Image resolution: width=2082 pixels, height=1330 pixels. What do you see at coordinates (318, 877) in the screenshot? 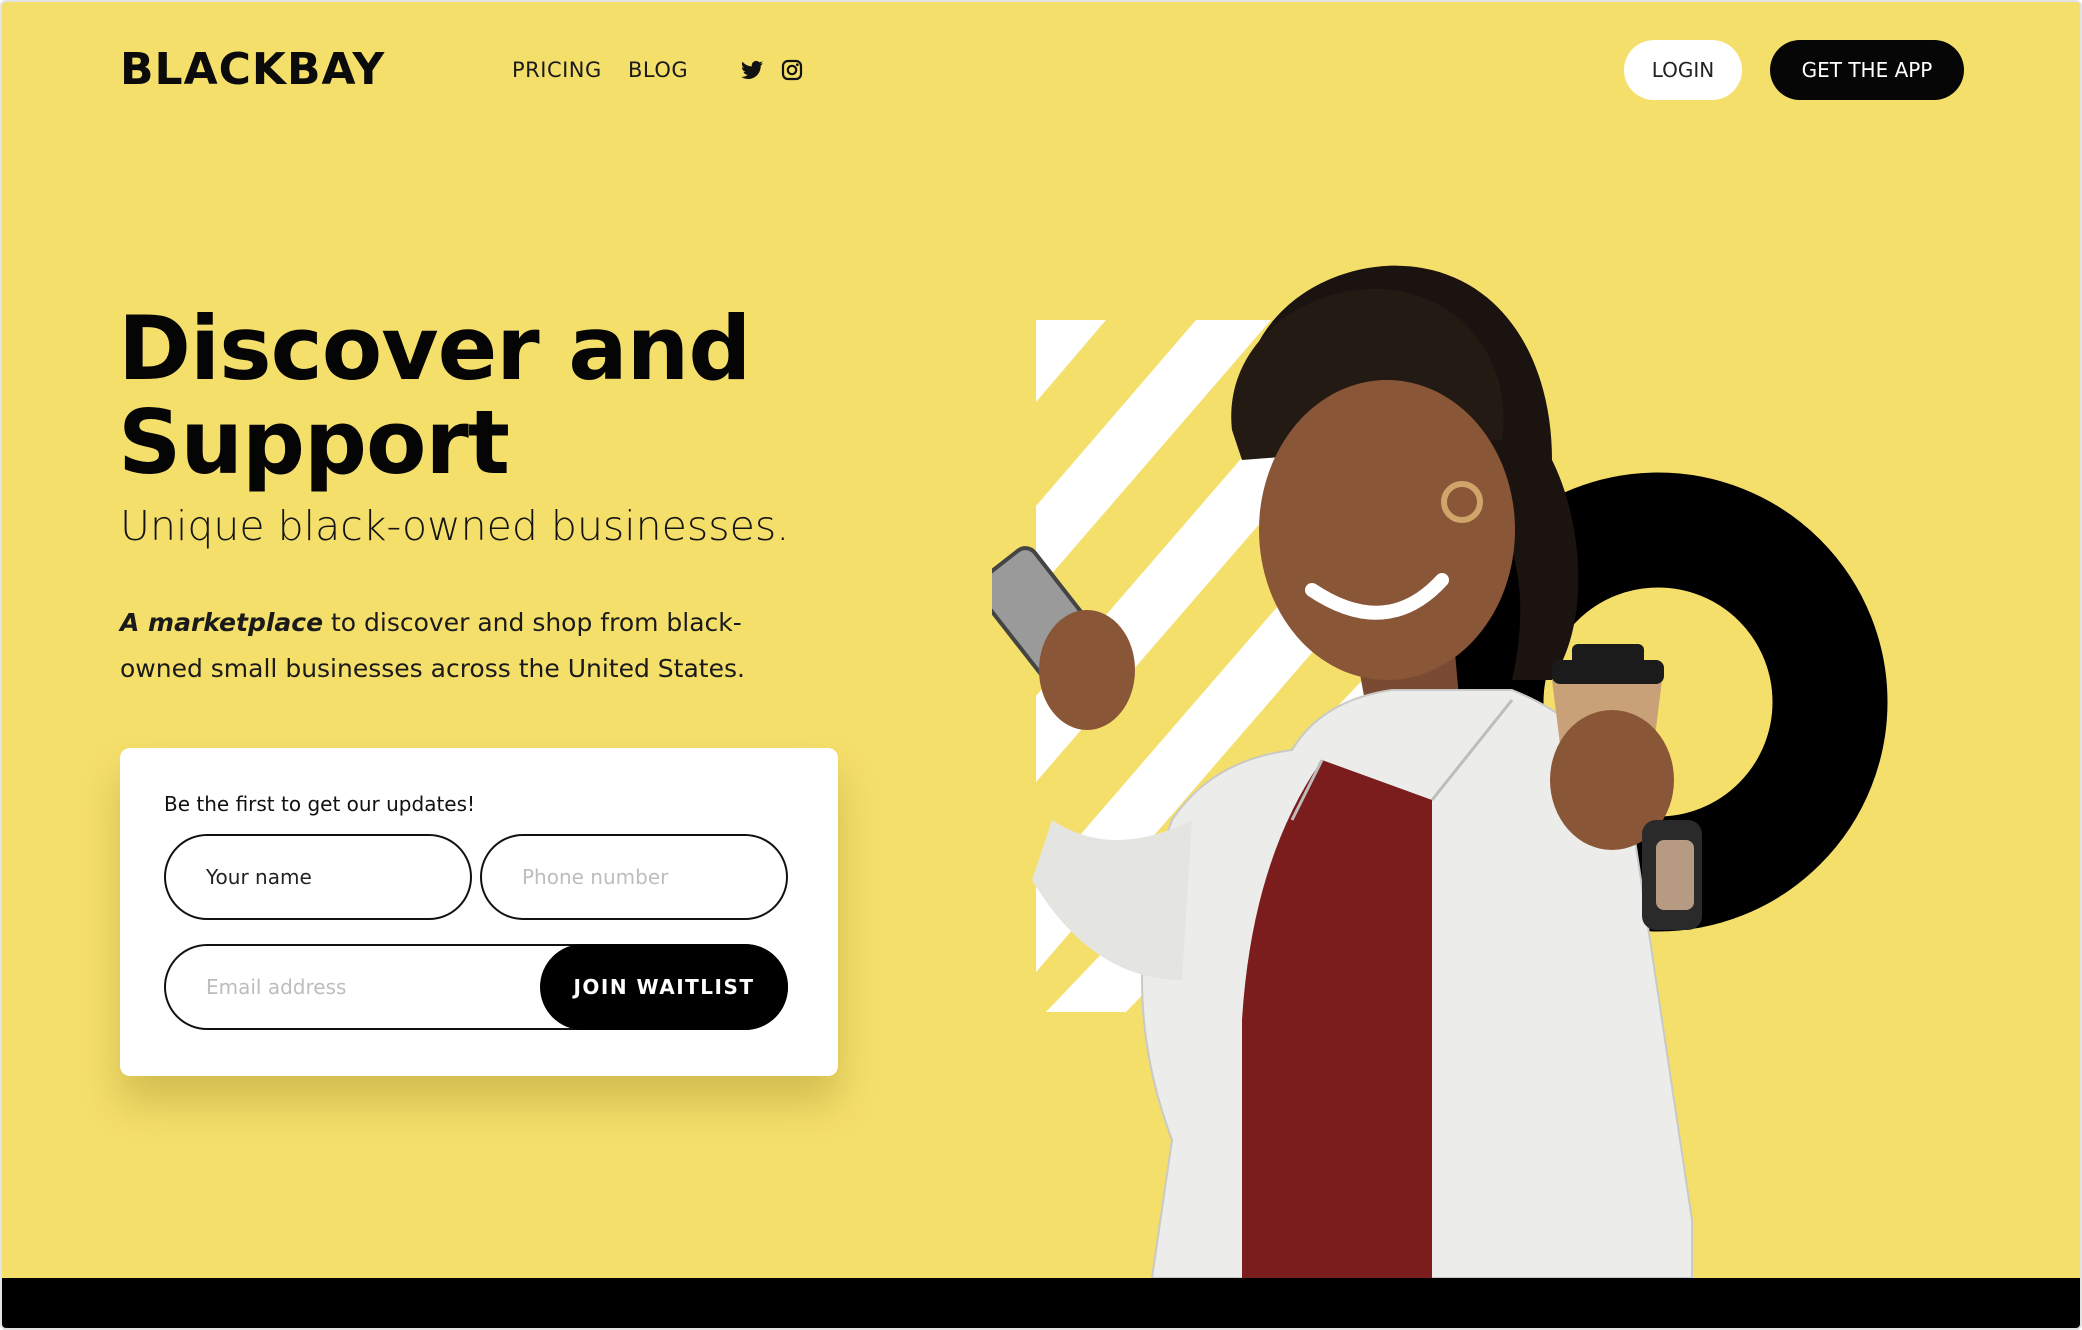
I see `name-input` at bounding box center [318, 877].